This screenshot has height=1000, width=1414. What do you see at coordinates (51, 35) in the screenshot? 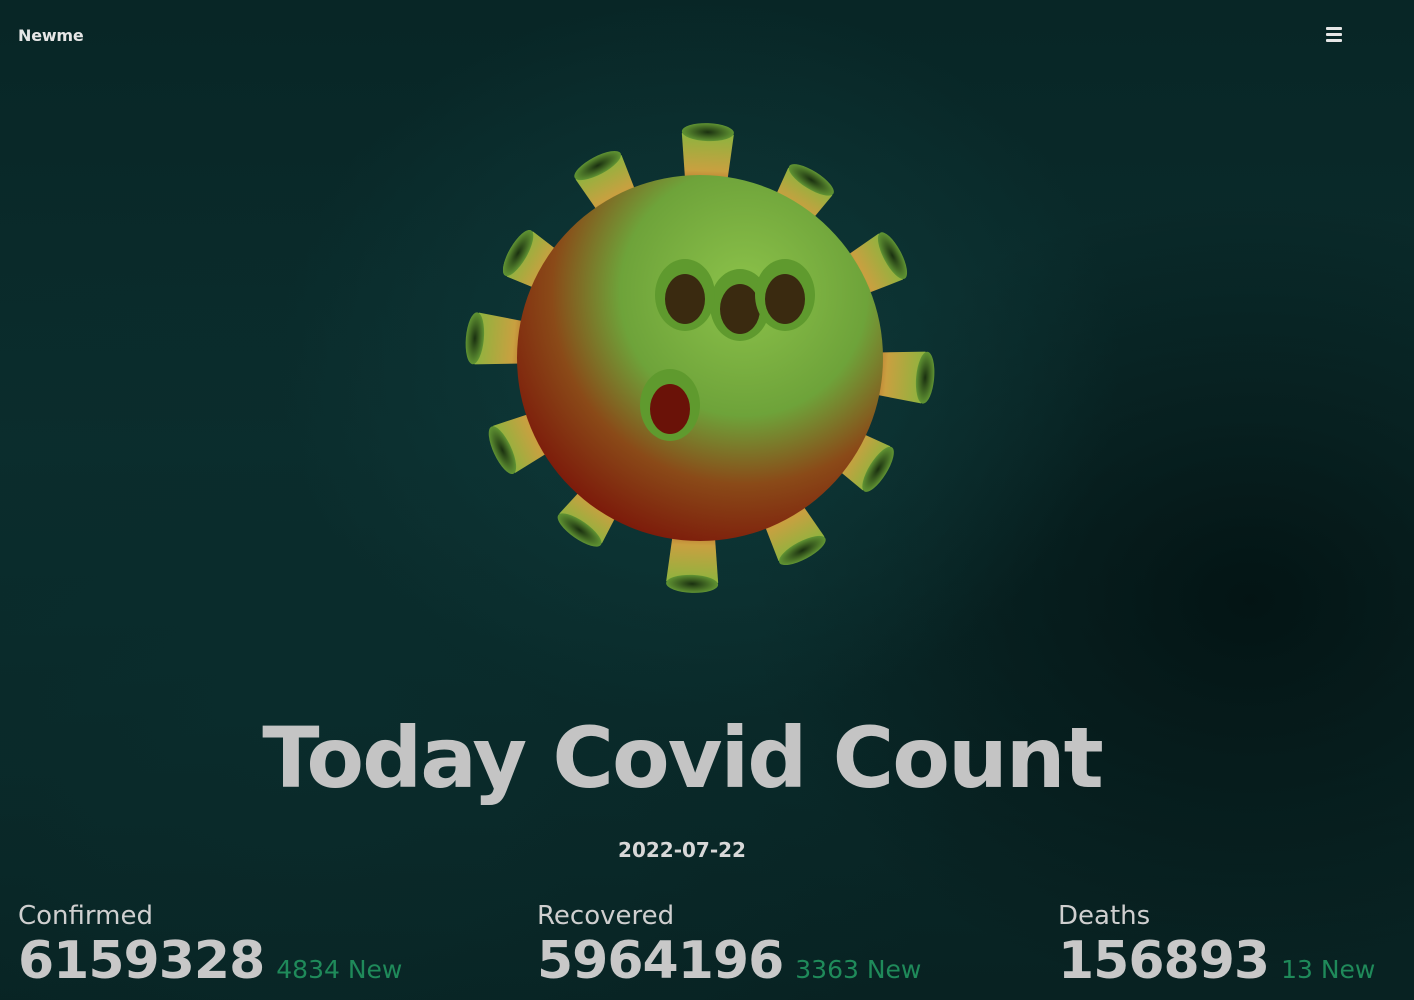
I see `brand-logo: Newme` at bounding box center [51, 35].